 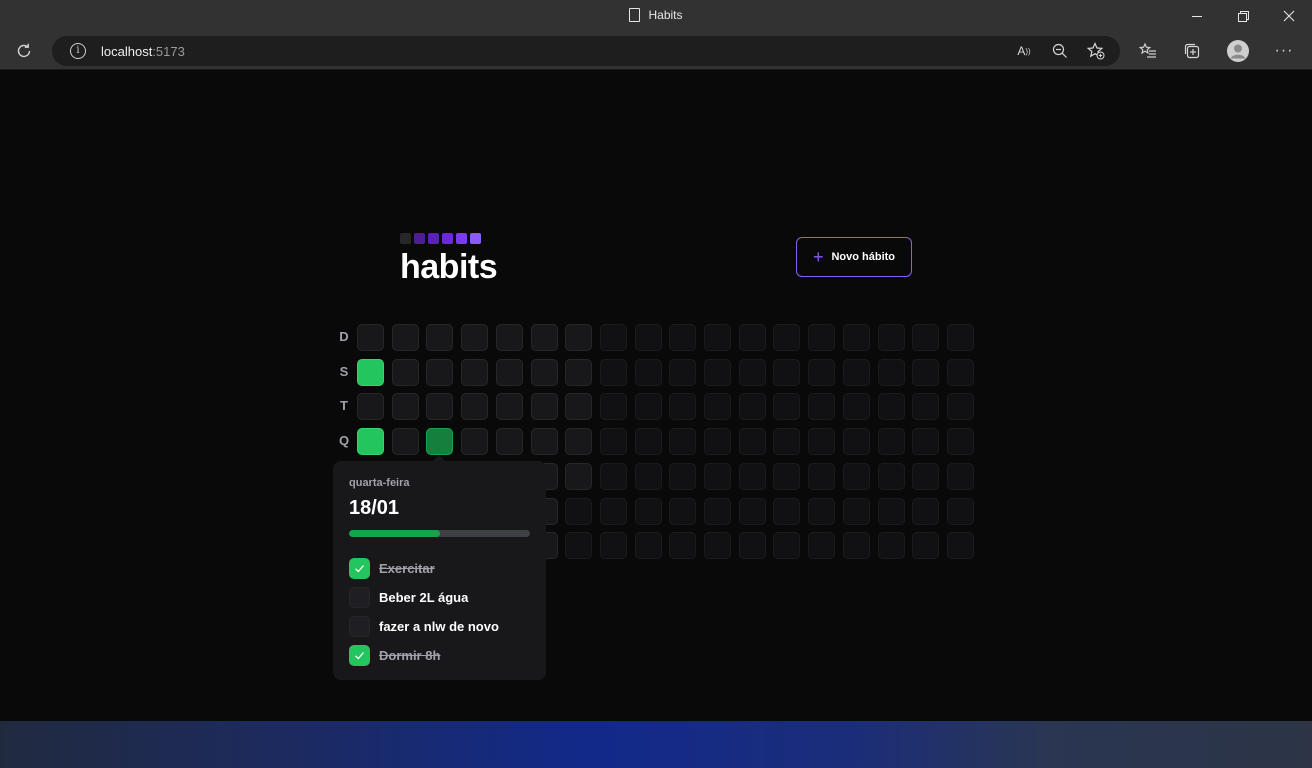 I want to click on new-habit-button: + Novo hábito, so click(x=854, y=257).